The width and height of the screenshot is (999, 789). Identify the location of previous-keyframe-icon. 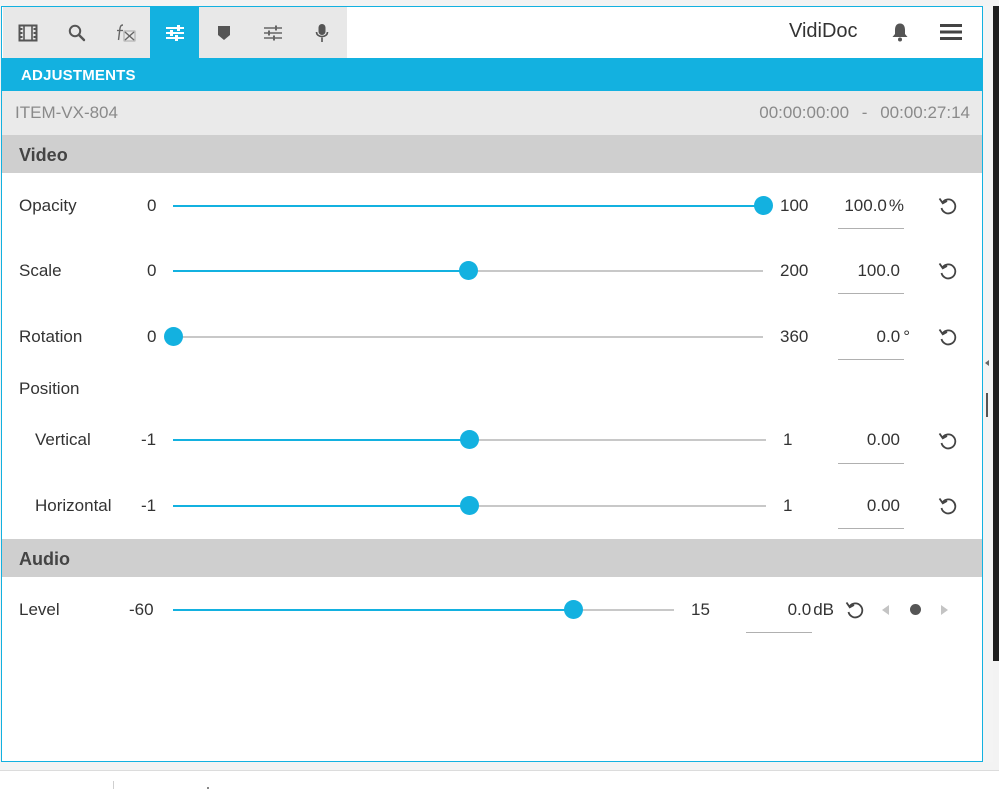
(885, 610).